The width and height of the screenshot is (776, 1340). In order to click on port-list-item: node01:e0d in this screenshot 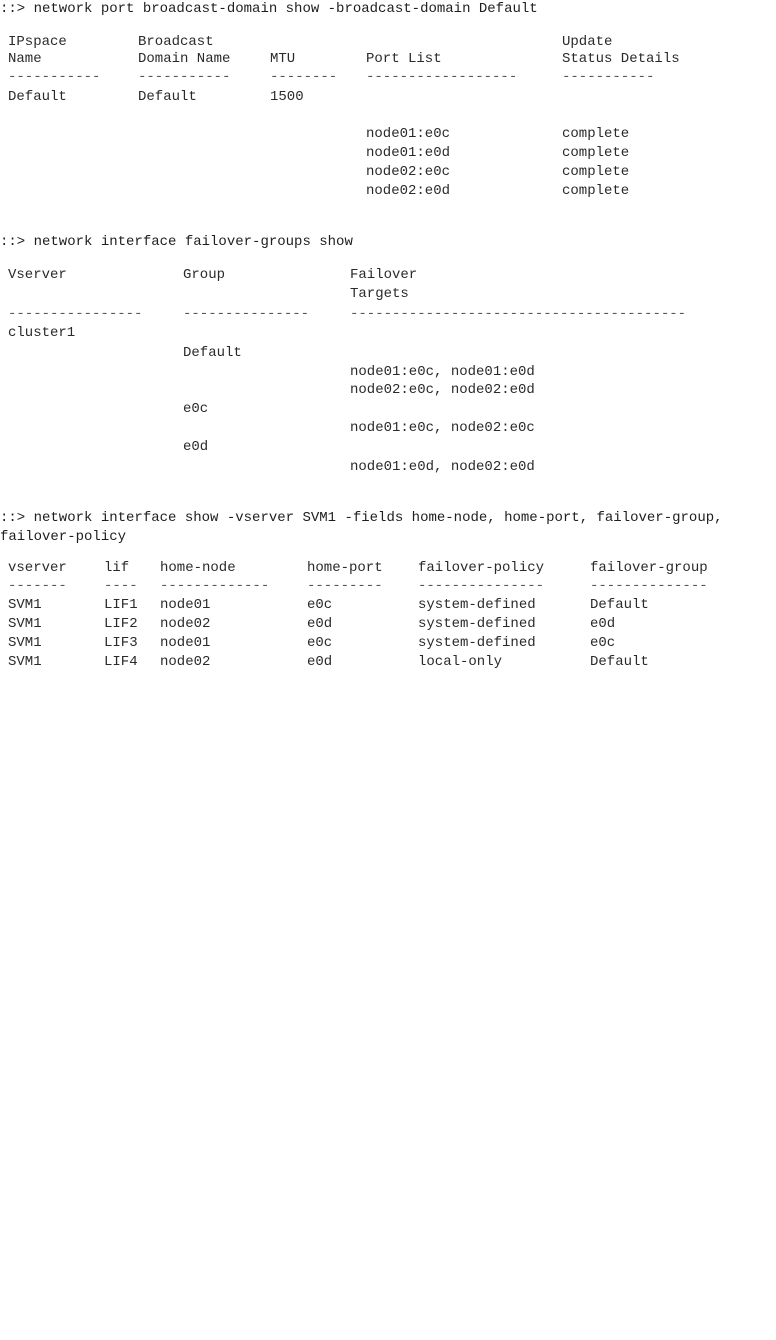, I will do `click(408, 153)`.